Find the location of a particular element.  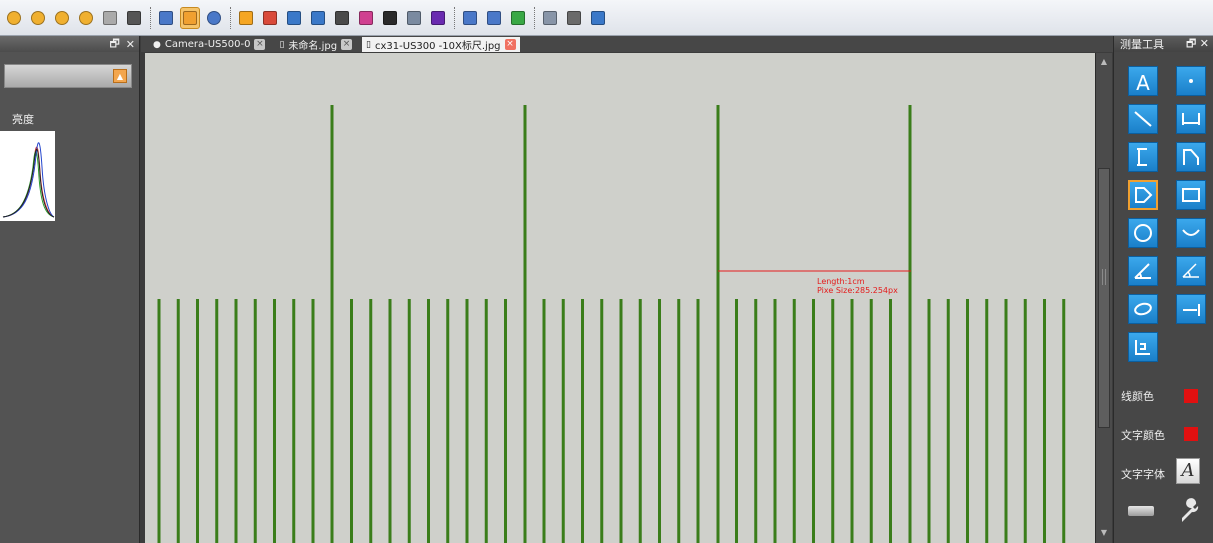

flip-button is located at coordinates (470, 18).